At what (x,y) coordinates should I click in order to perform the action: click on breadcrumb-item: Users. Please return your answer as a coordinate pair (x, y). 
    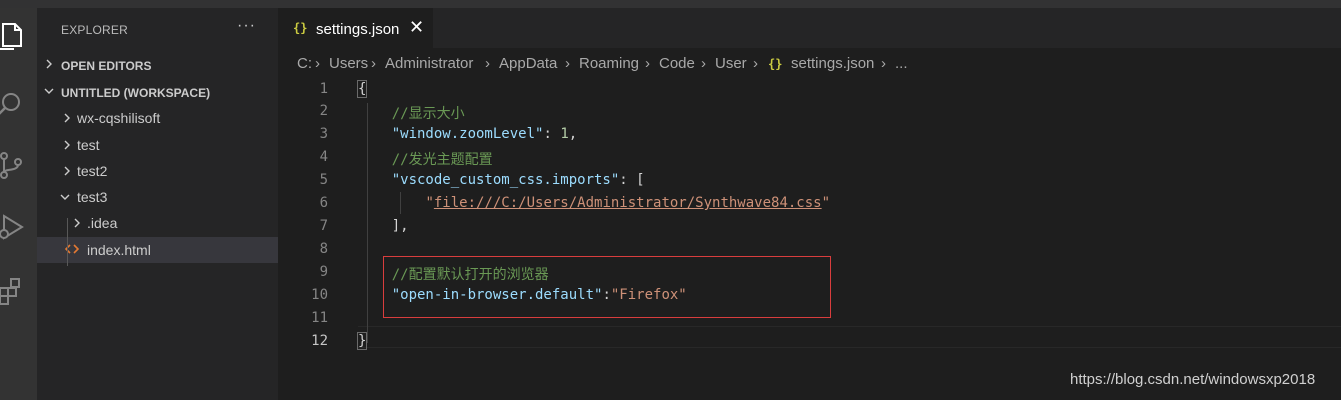
    Looking at the image, I should click on (348, 63).